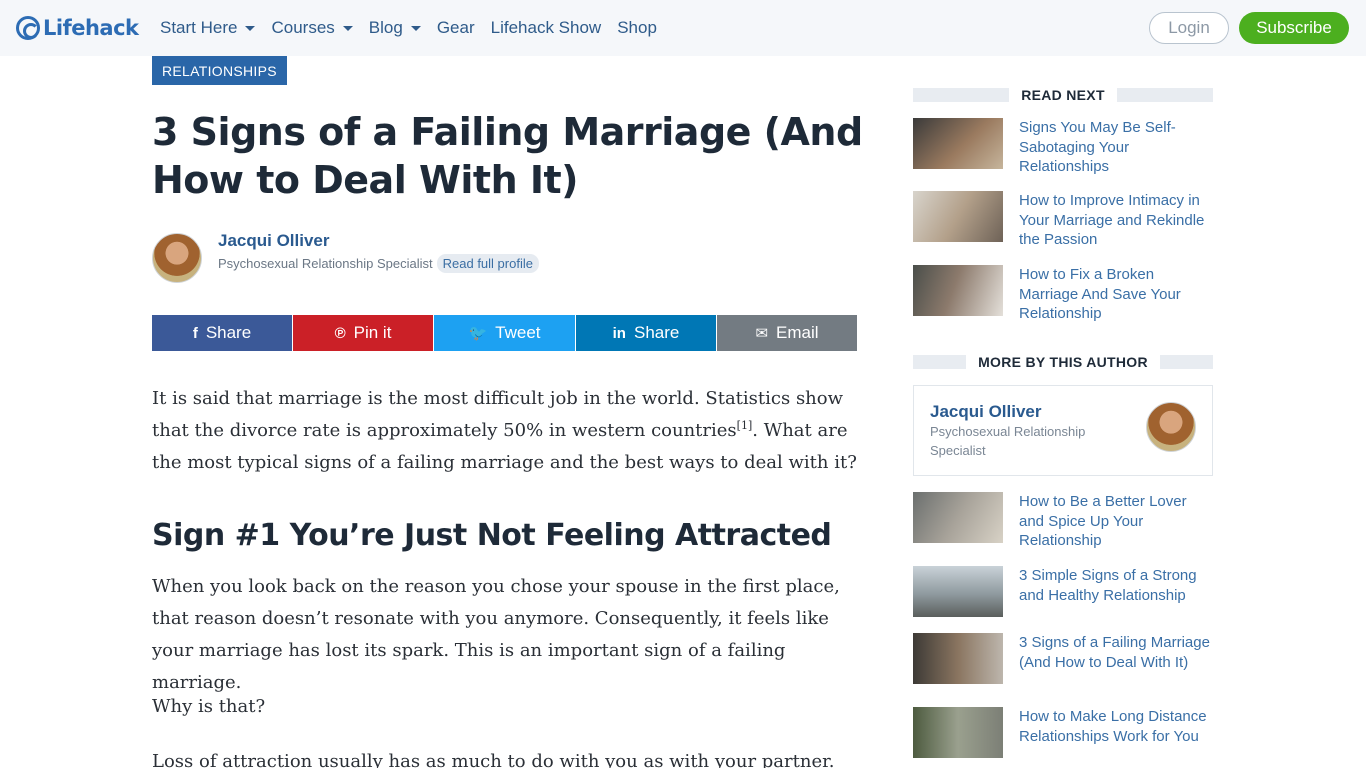 This screenshot has height=768, width=1366. I want to click on facebook-share-button: f Share, so click(222, 333).